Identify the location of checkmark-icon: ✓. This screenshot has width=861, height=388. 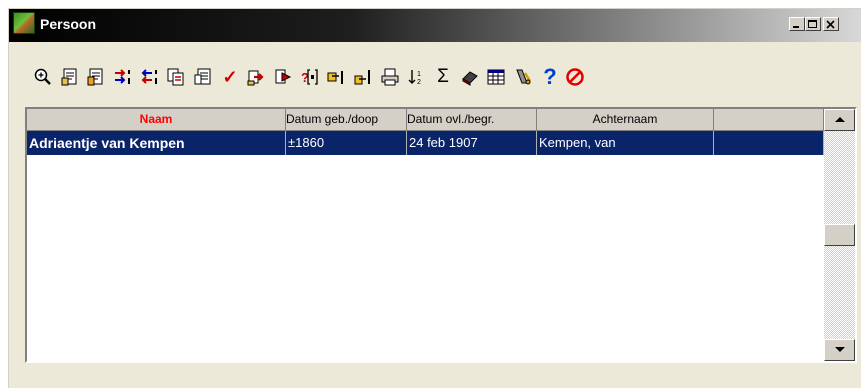
(230, 77).